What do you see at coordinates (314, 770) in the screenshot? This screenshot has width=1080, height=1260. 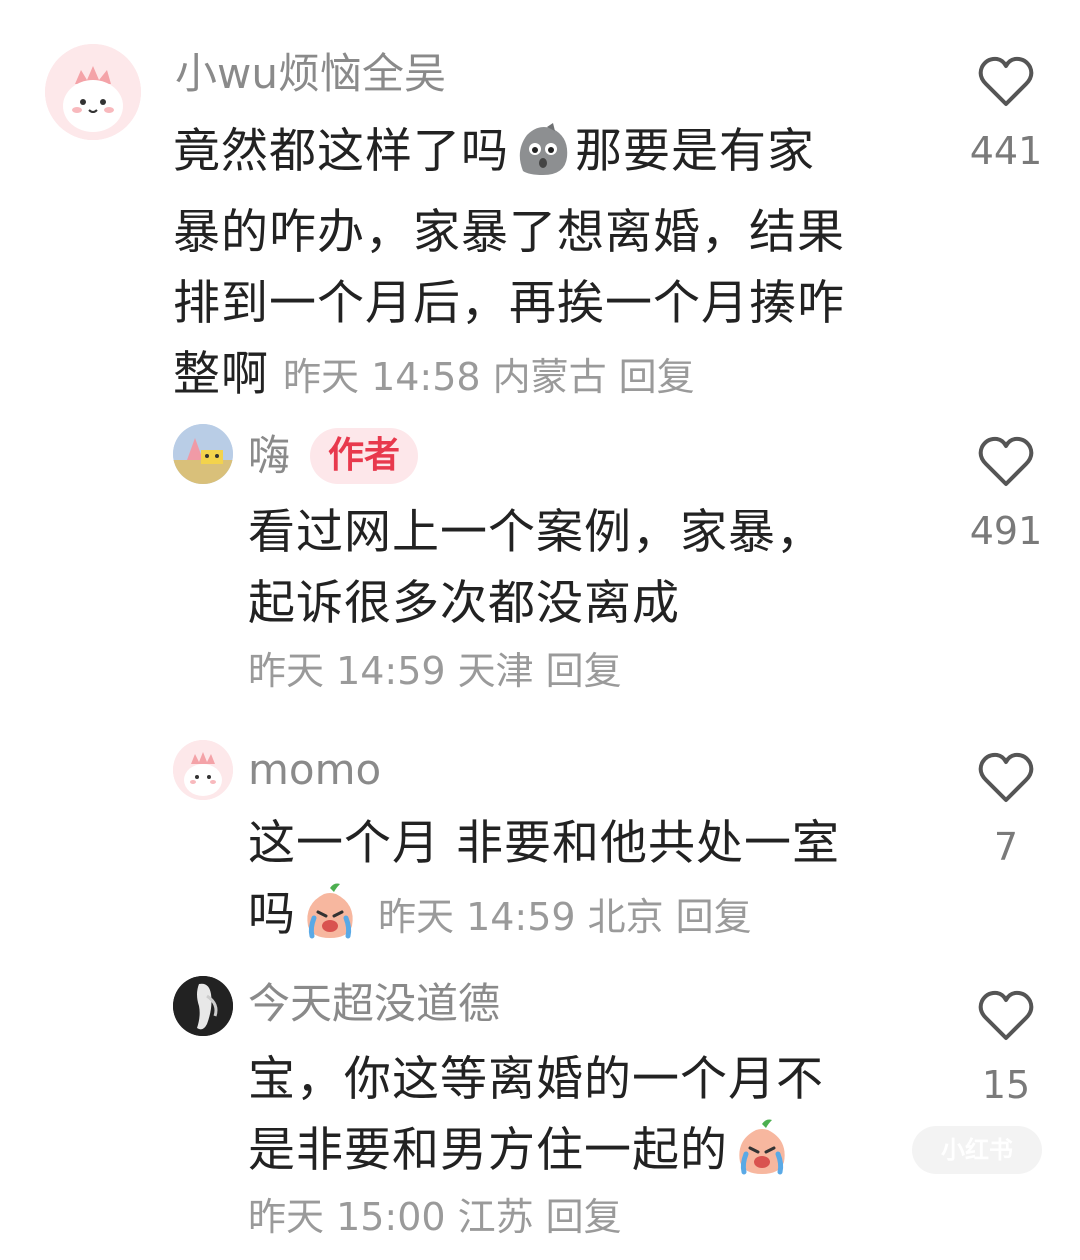 I see `username: momo` at bounding box center [314, 770].